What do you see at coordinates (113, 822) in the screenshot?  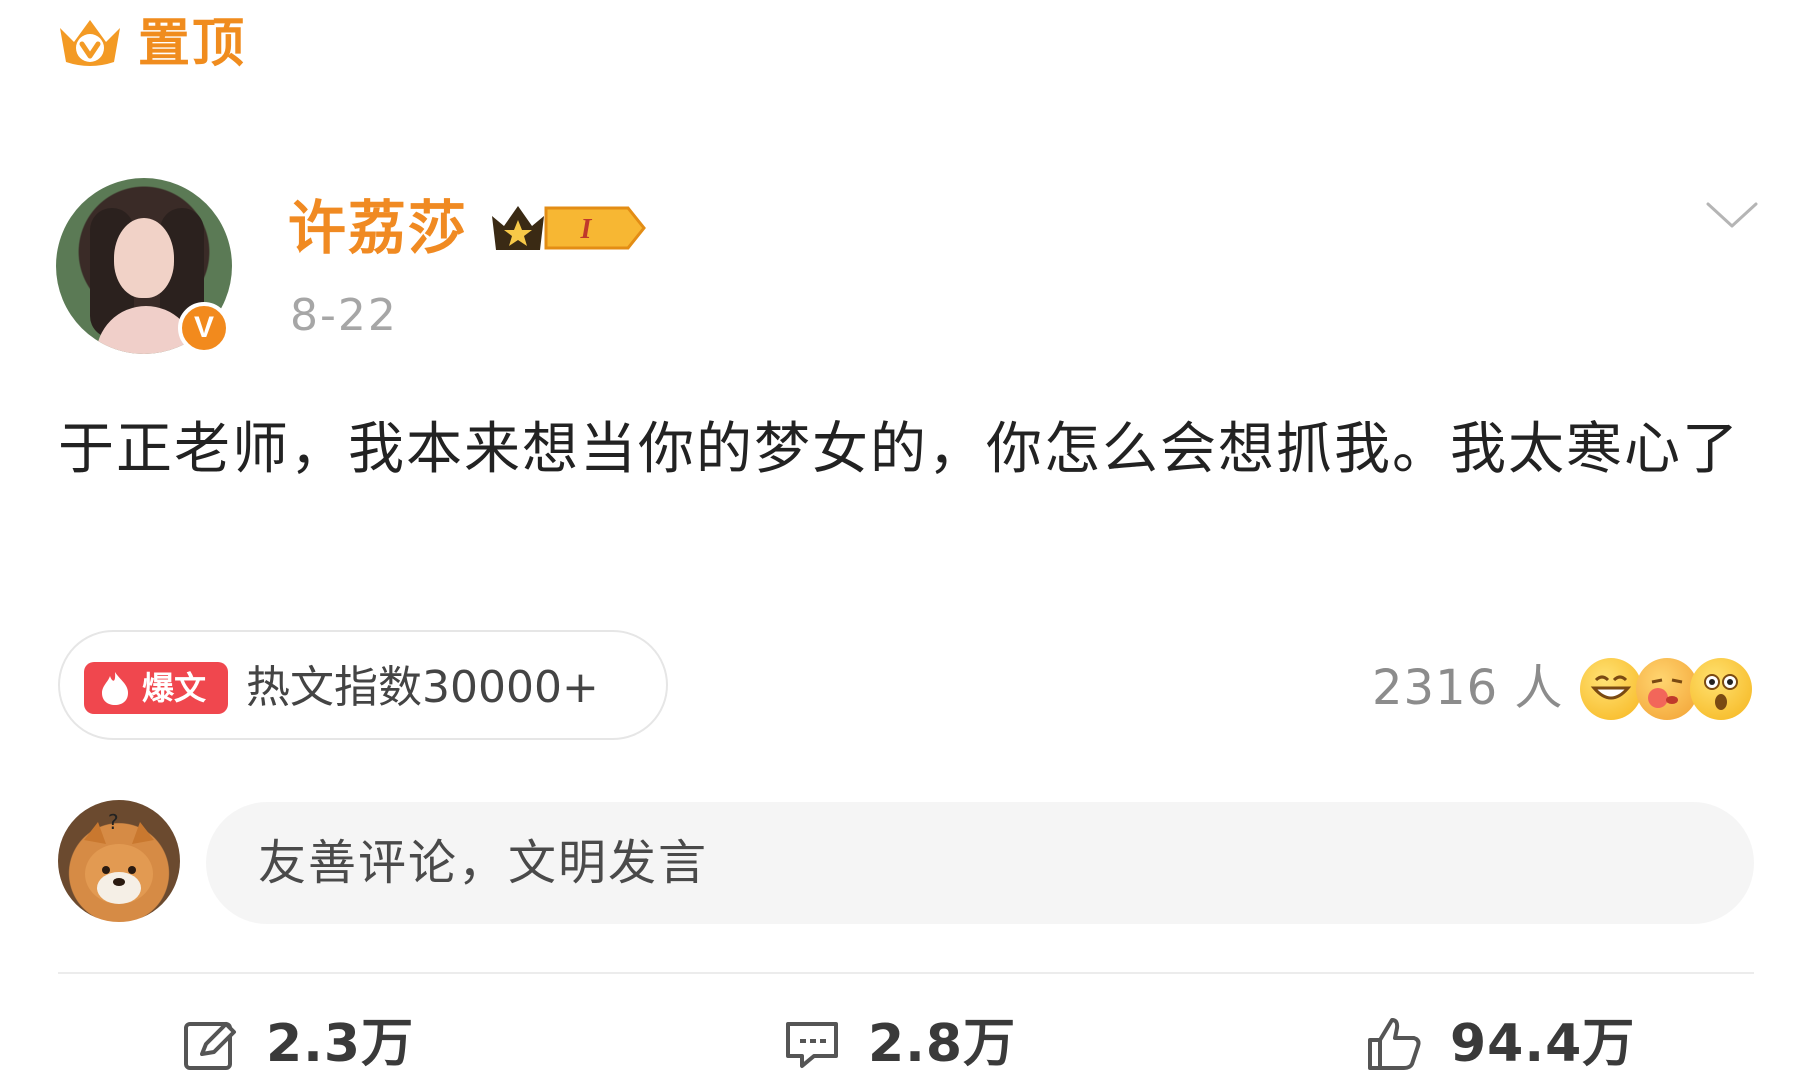 I see `question-mark-icon: ?` at bounding box center [113, 822].